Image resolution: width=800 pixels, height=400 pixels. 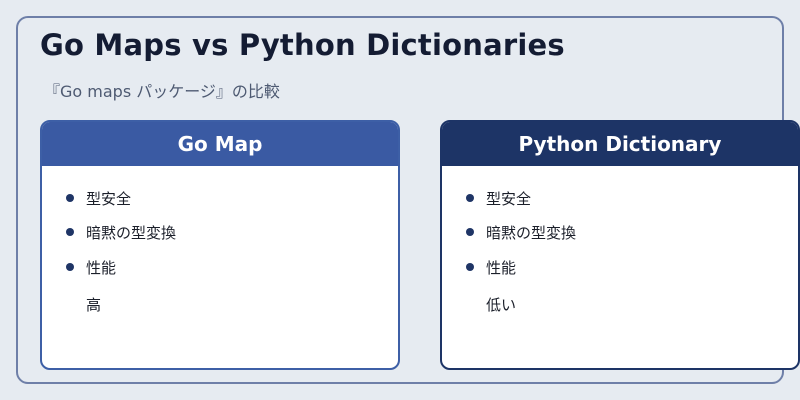 I want to click on performance-value: 高, so click(x=94, y=305).